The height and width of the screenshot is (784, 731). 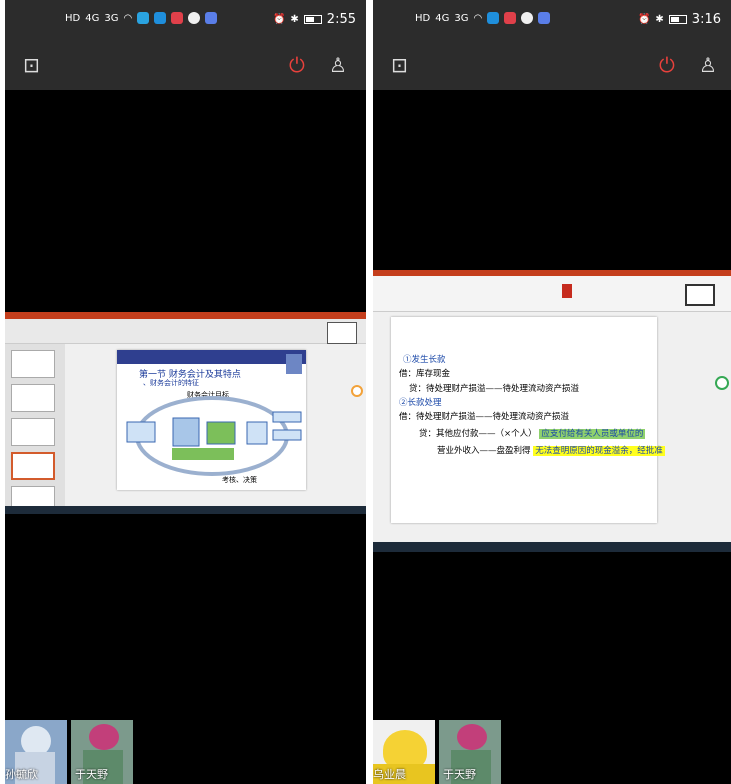 What do you see at coordinates (257, 433) in the screenshot?
I see `box-info` at bounding box center [257, 433].